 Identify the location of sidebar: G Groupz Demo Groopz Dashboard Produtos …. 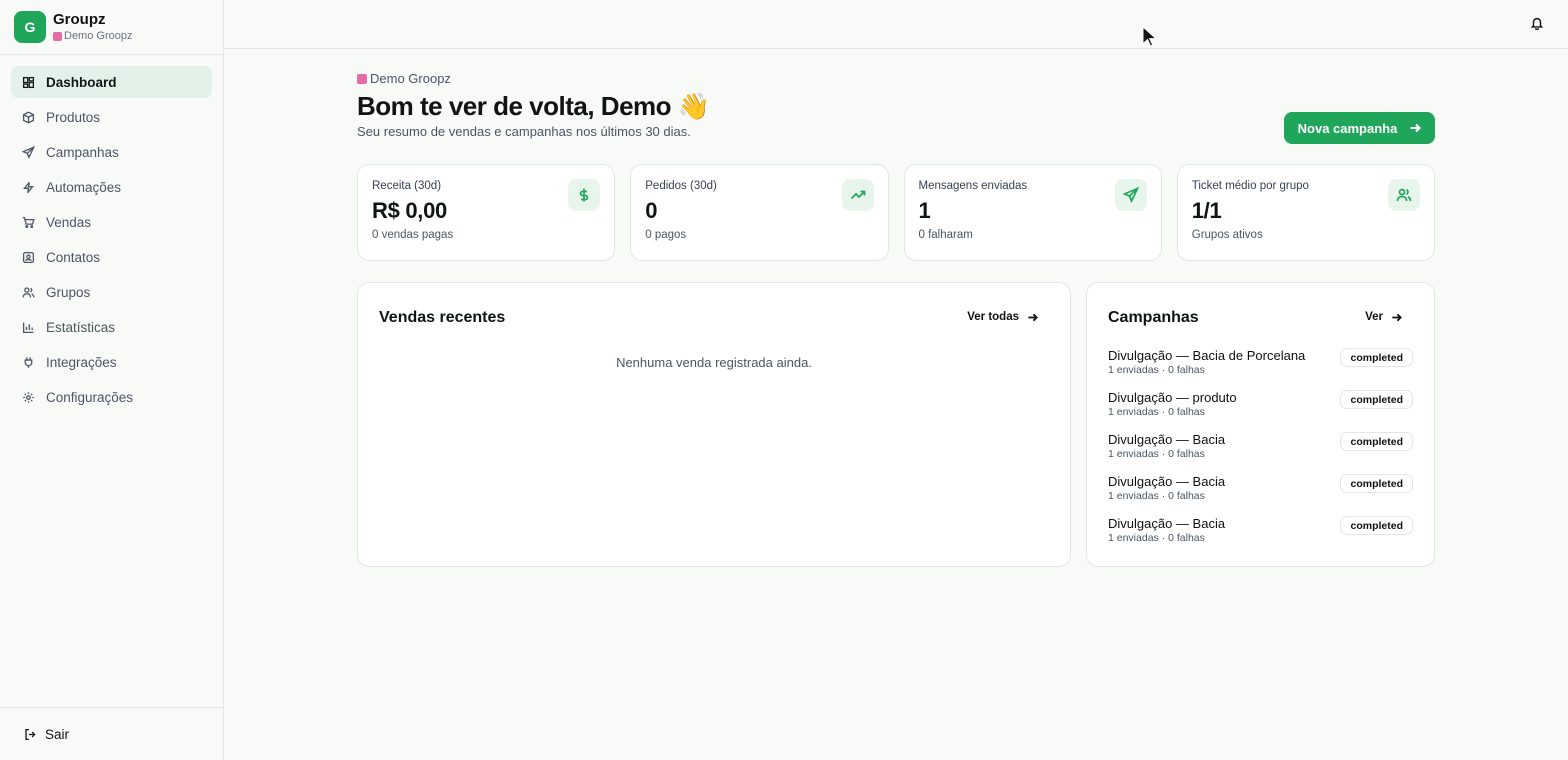
(112, 380).